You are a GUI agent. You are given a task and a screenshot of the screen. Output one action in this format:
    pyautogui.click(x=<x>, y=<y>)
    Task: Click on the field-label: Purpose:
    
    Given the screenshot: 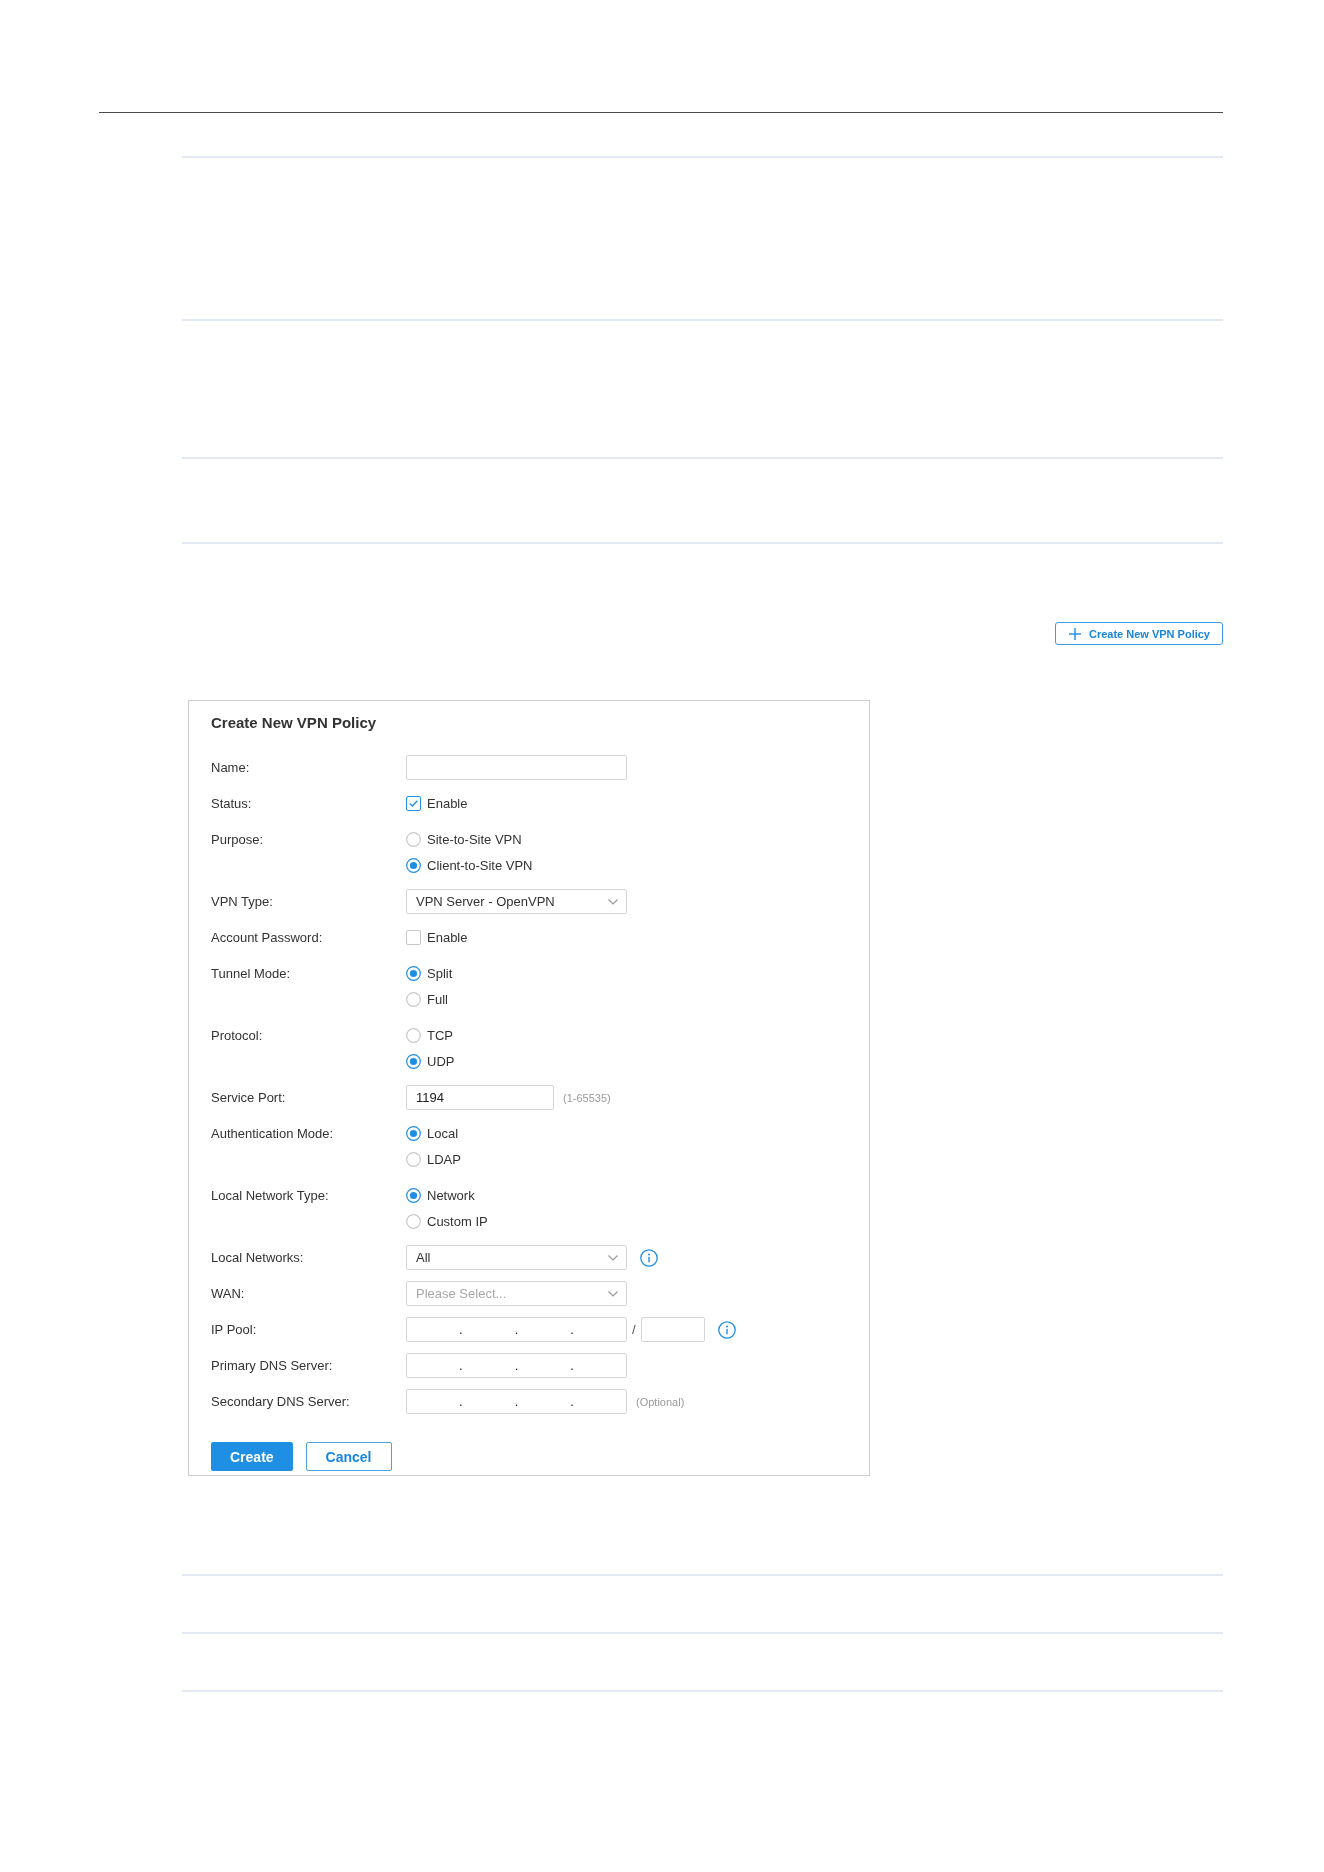 What is the action you would take?
    pyautogui.click(x=237, y=840)
    